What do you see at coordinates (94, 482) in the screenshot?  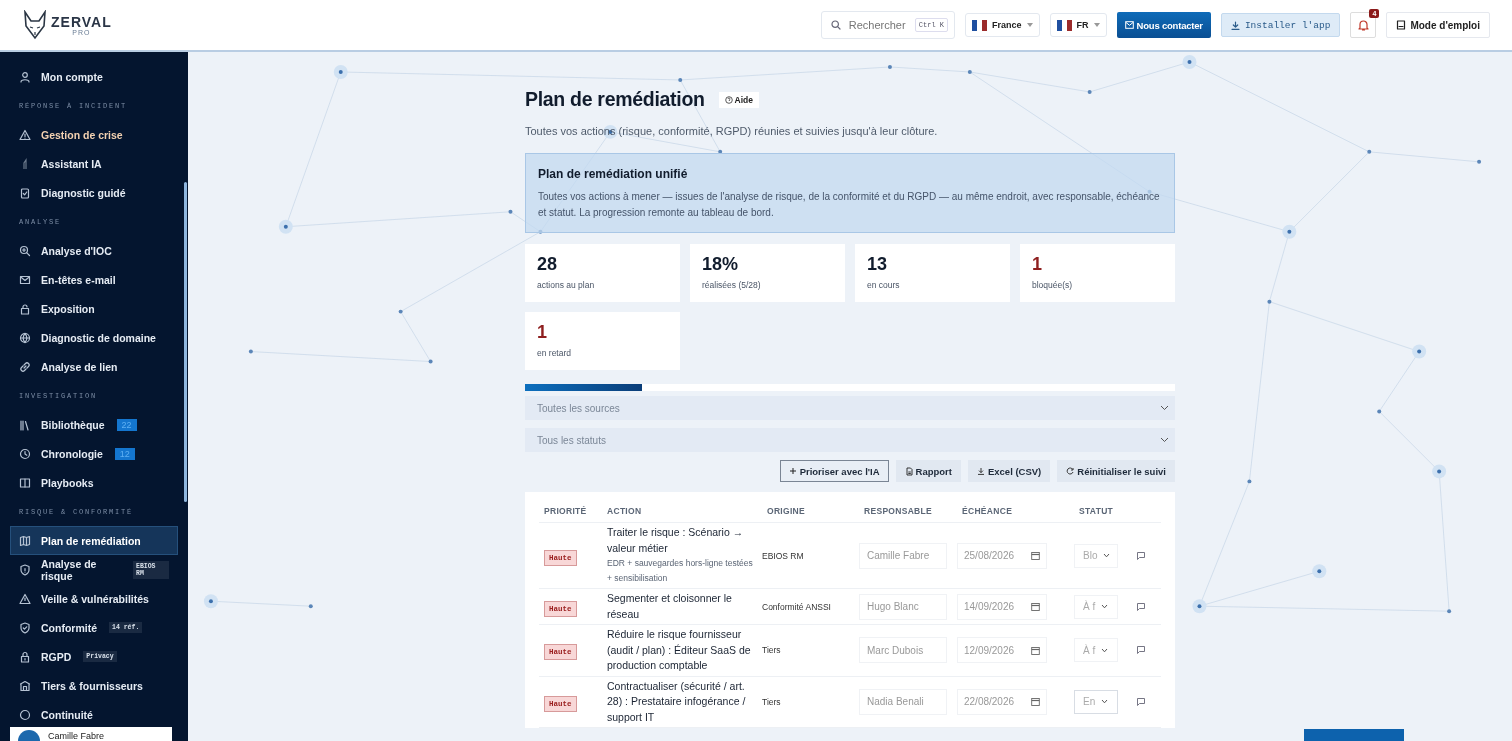 I see `sidebar-item: Playbooks` at bounding box center [94, 482].